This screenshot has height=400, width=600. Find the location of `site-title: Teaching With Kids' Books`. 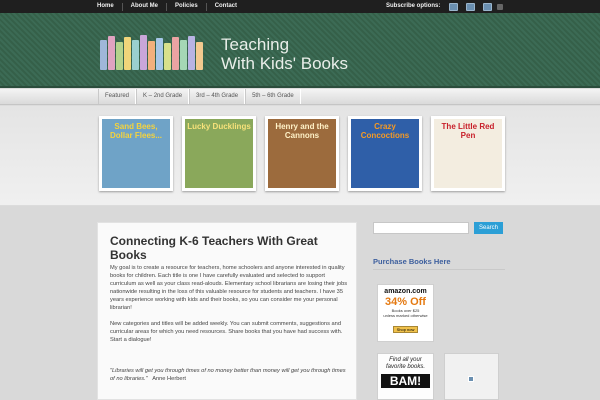

site-title: Teaching With Kids' Books is located at coordinates (284, 54).